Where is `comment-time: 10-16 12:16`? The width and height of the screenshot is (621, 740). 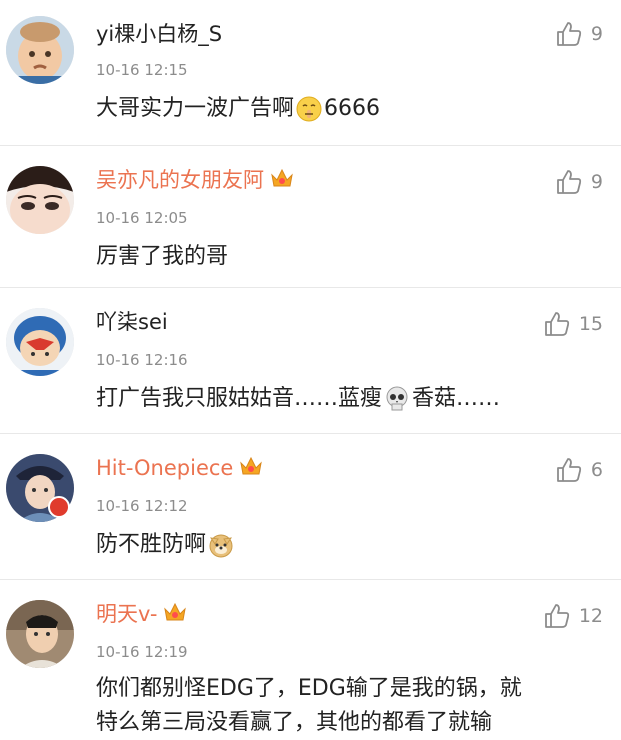
comment-time: 10-16 12:16 is located at coordinates (142, 360).